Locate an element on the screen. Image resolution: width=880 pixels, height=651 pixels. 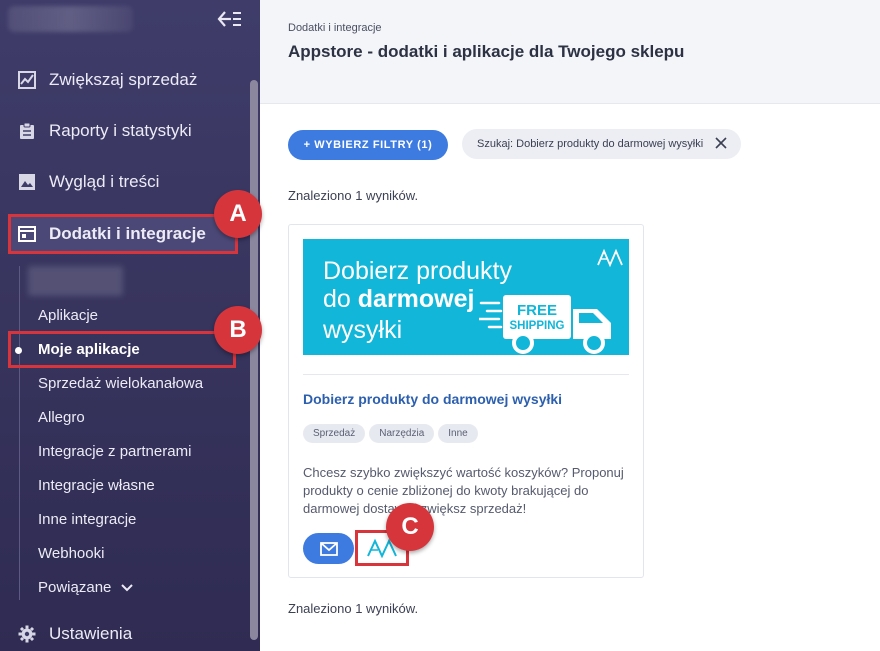
submenu-item-allegro: Allegro is located at coordinates (61, 418).